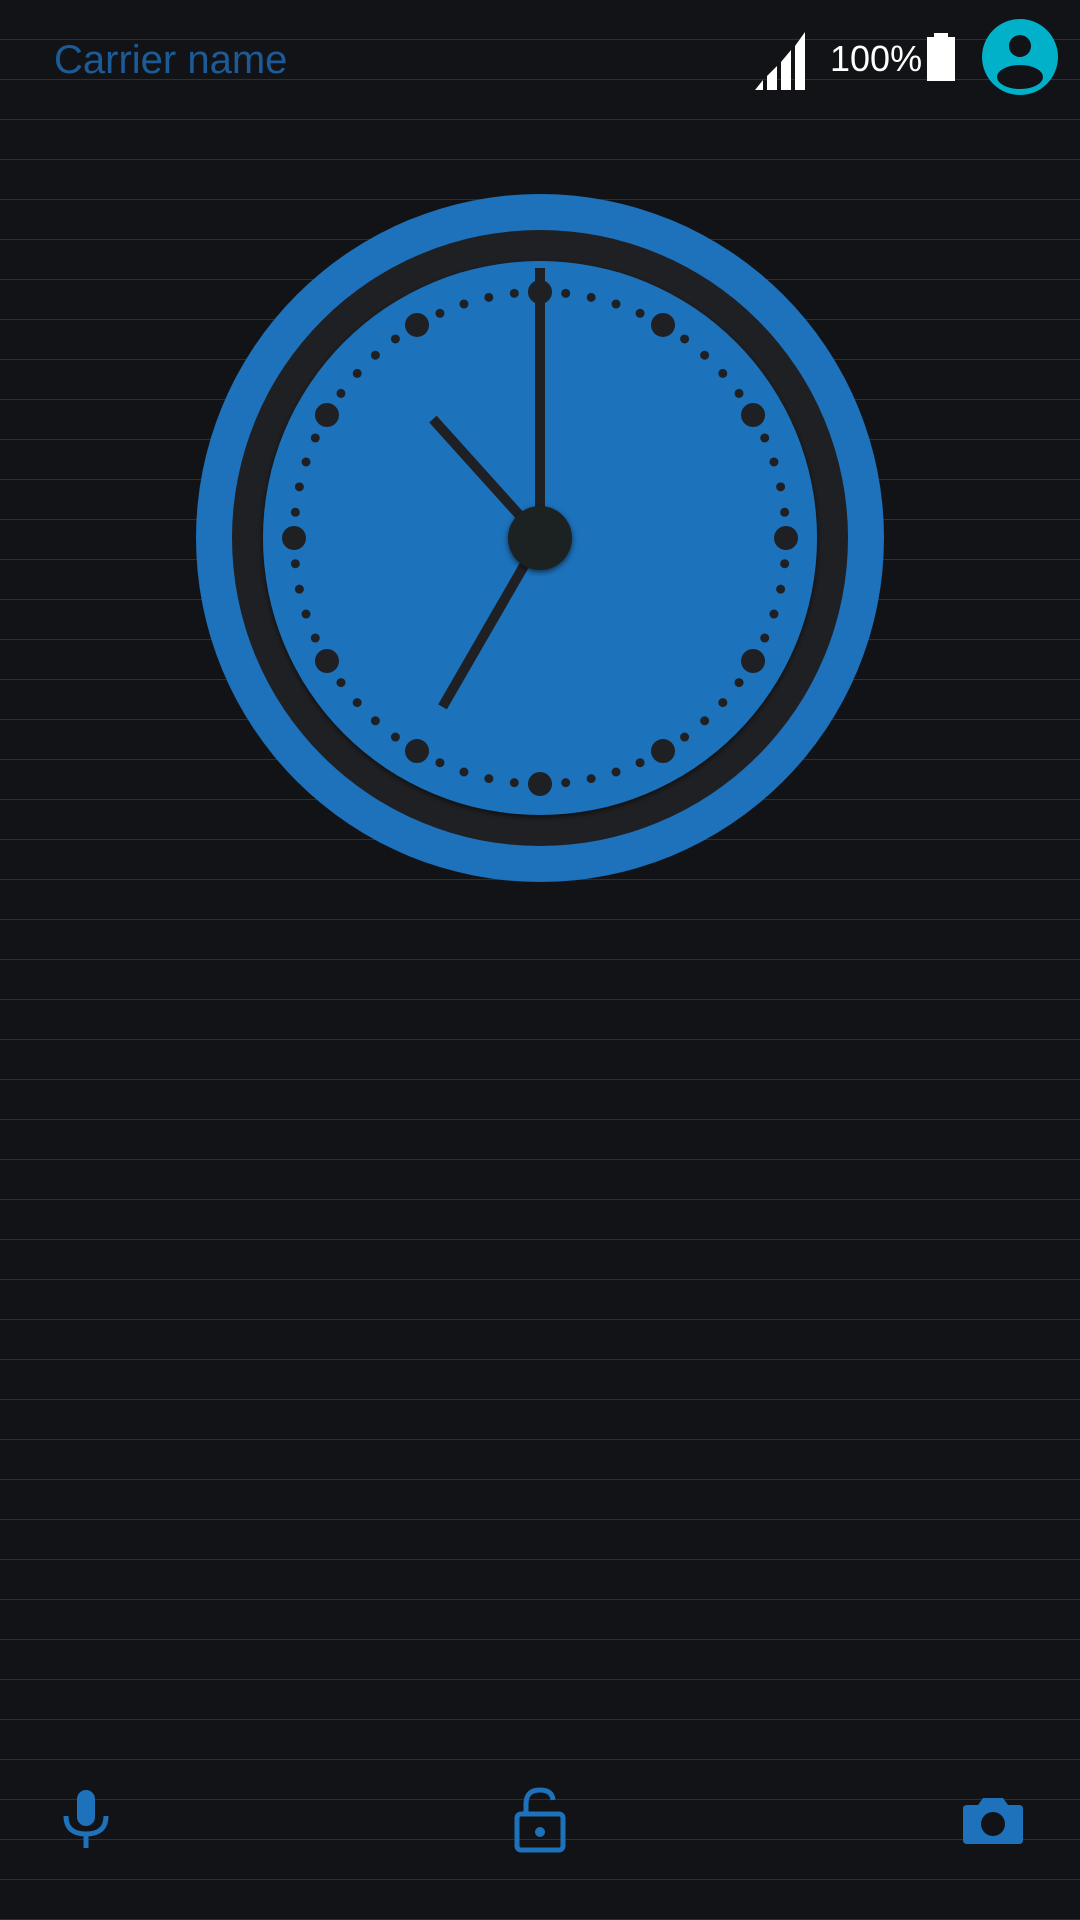 The image size is (1080, 1920). I want to click on battery-percent: 100%, so click(876, 58).